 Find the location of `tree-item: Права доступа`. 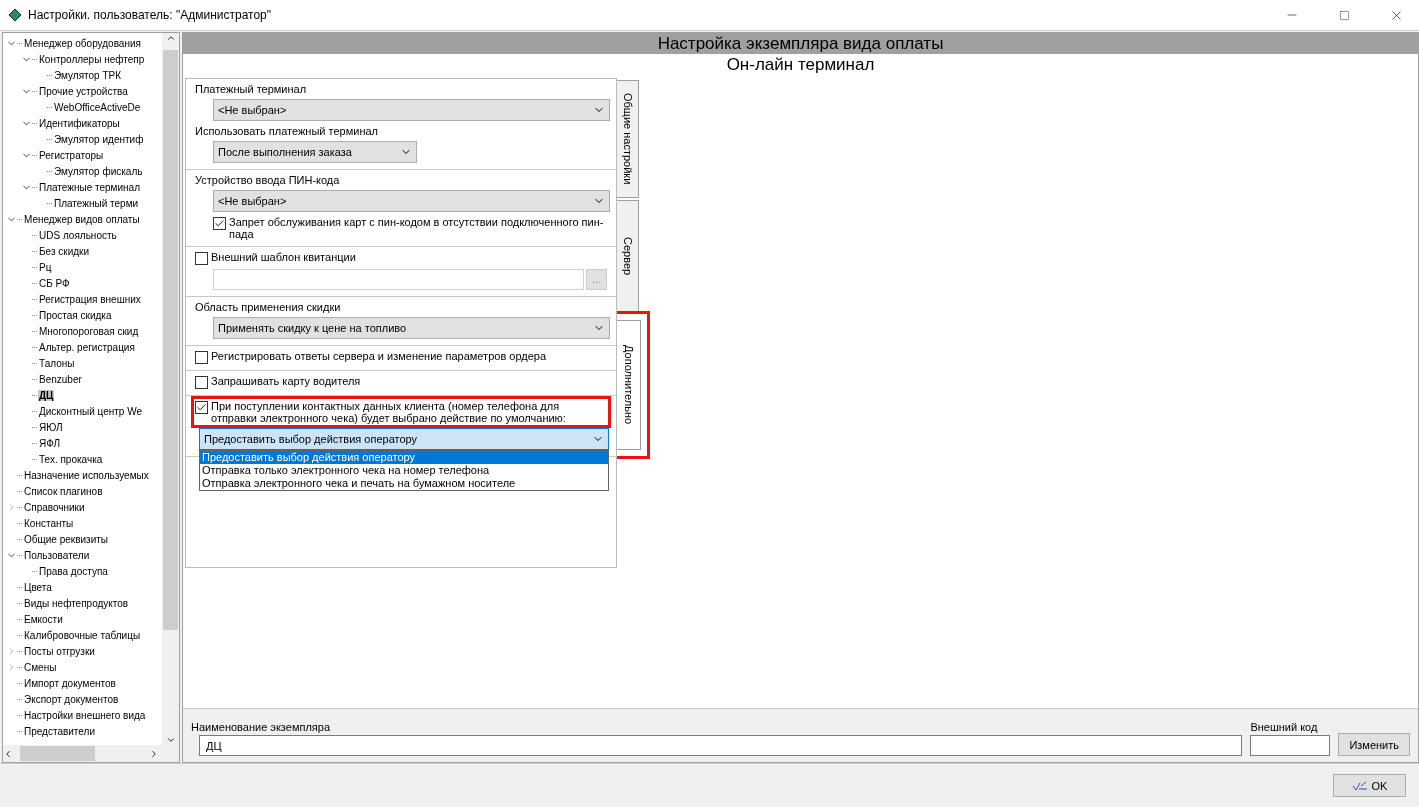

tree-item: Права доступа is located at coordinates (73, 571).